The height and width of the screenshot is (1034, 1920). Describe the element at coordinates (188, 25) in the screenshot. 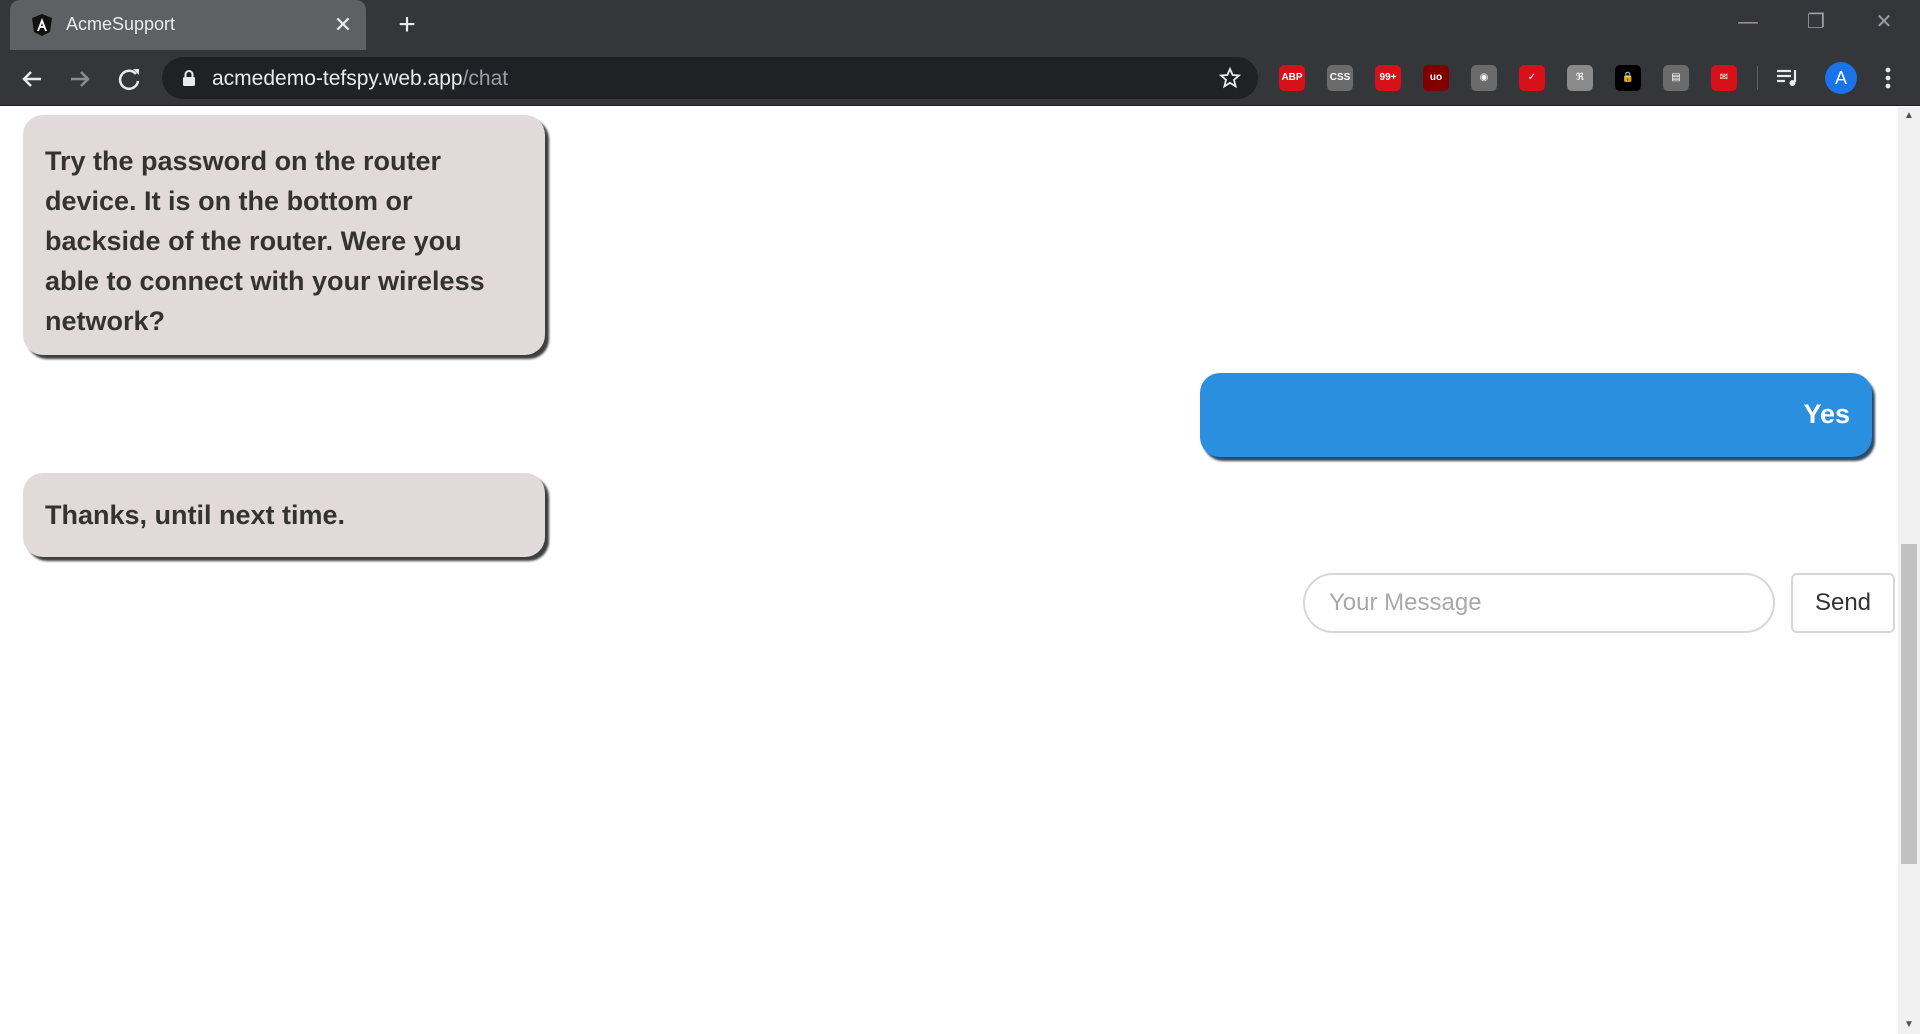

I see `browser-tab: AcmeSupport ✕` at that location.